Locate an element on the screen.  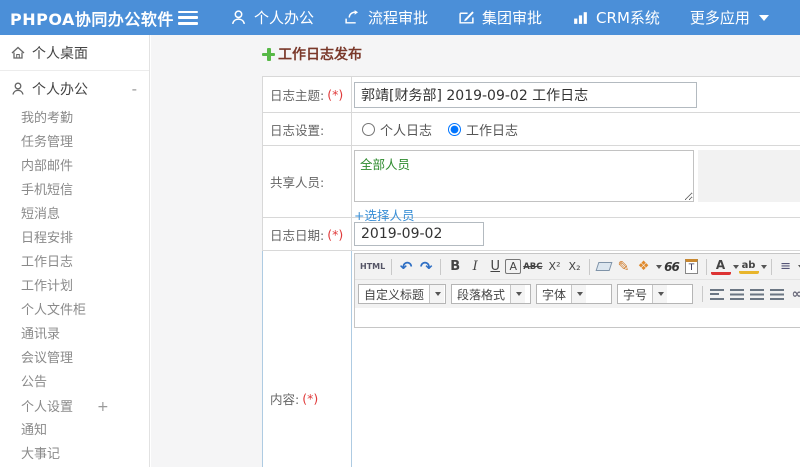
eraser-button is located at coordinates (604, 267).